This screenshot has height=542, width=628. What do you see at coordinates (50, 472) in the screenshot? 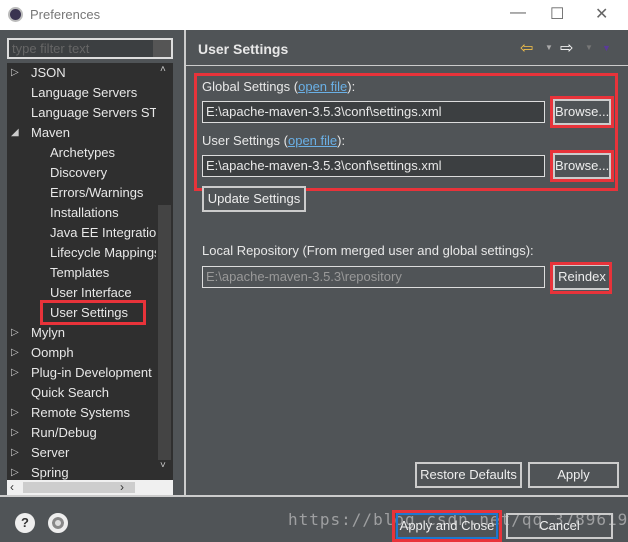
I see `tree-item-label: Spring` at bounding box center [50, 472].